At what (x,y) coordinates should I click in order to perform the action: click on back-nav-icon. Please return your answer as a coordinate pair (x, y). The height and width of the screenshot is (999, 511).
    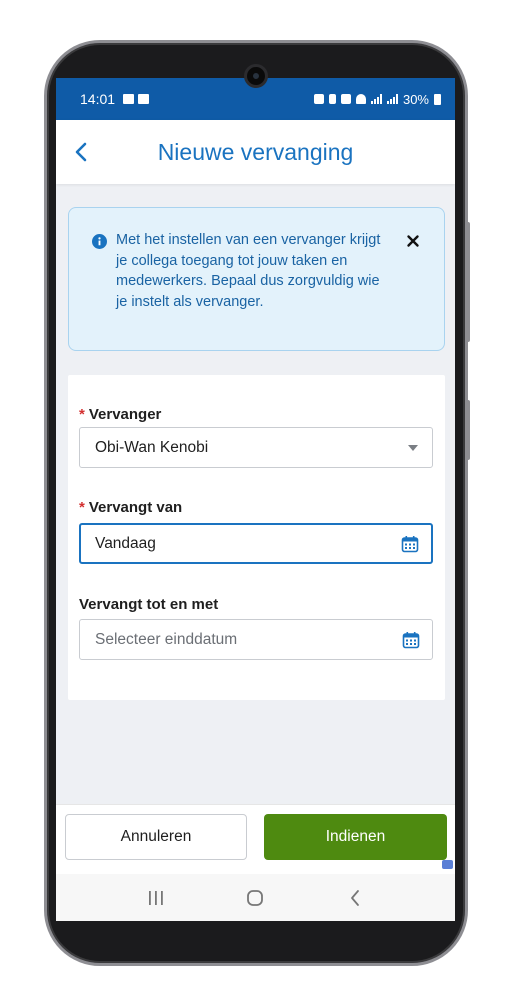
    Looking at the image, I should click on (355, 897).